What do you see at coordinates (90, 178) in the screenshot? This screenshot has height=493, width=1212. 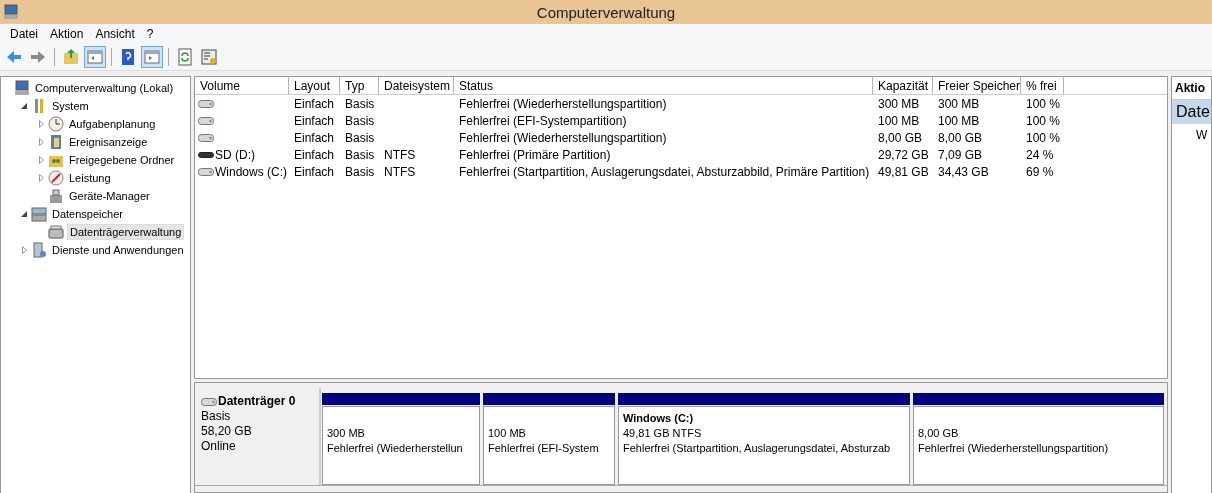 I see `tree-item: Leistung` at bounding box center [90, 178].